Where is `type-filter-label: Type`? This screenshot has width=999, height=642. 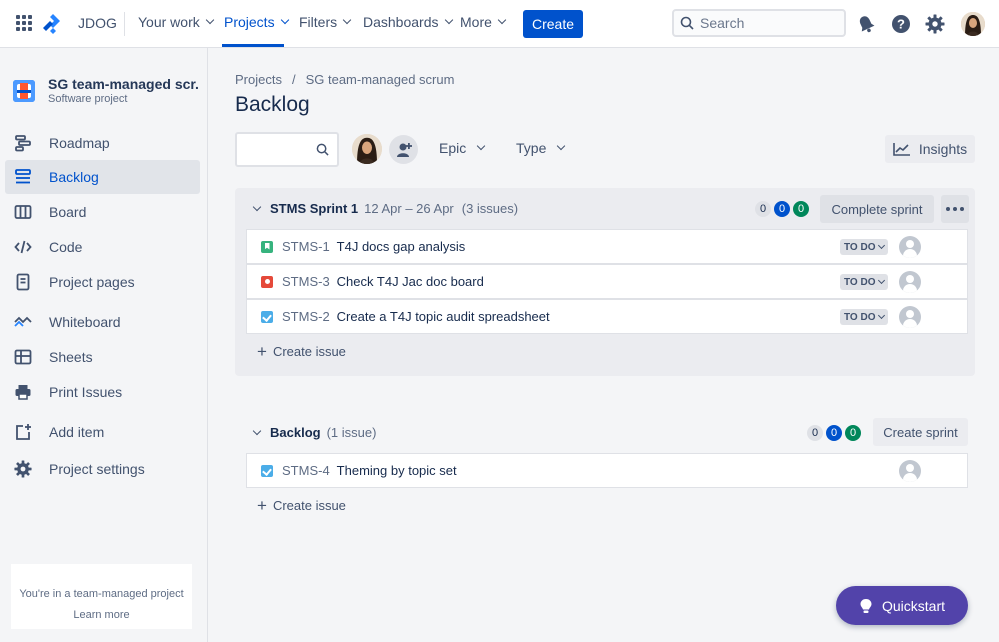
type-filter-label: Type is located at coordinates (531, 148).